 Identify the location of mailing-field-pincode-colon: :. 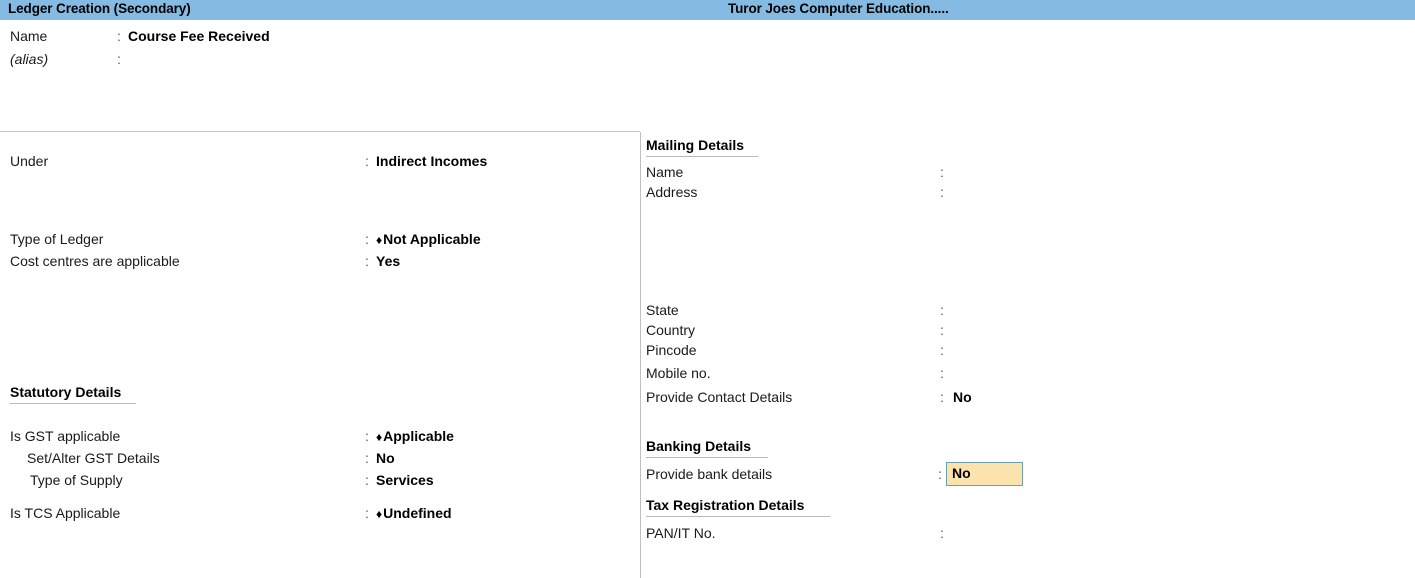
(942, 350).